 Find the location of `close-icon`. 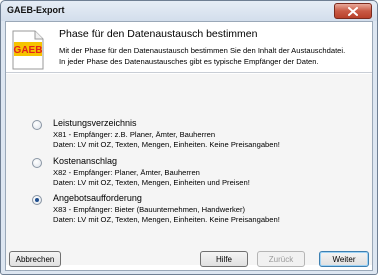

close-icon is located at coordinates (353, 11).